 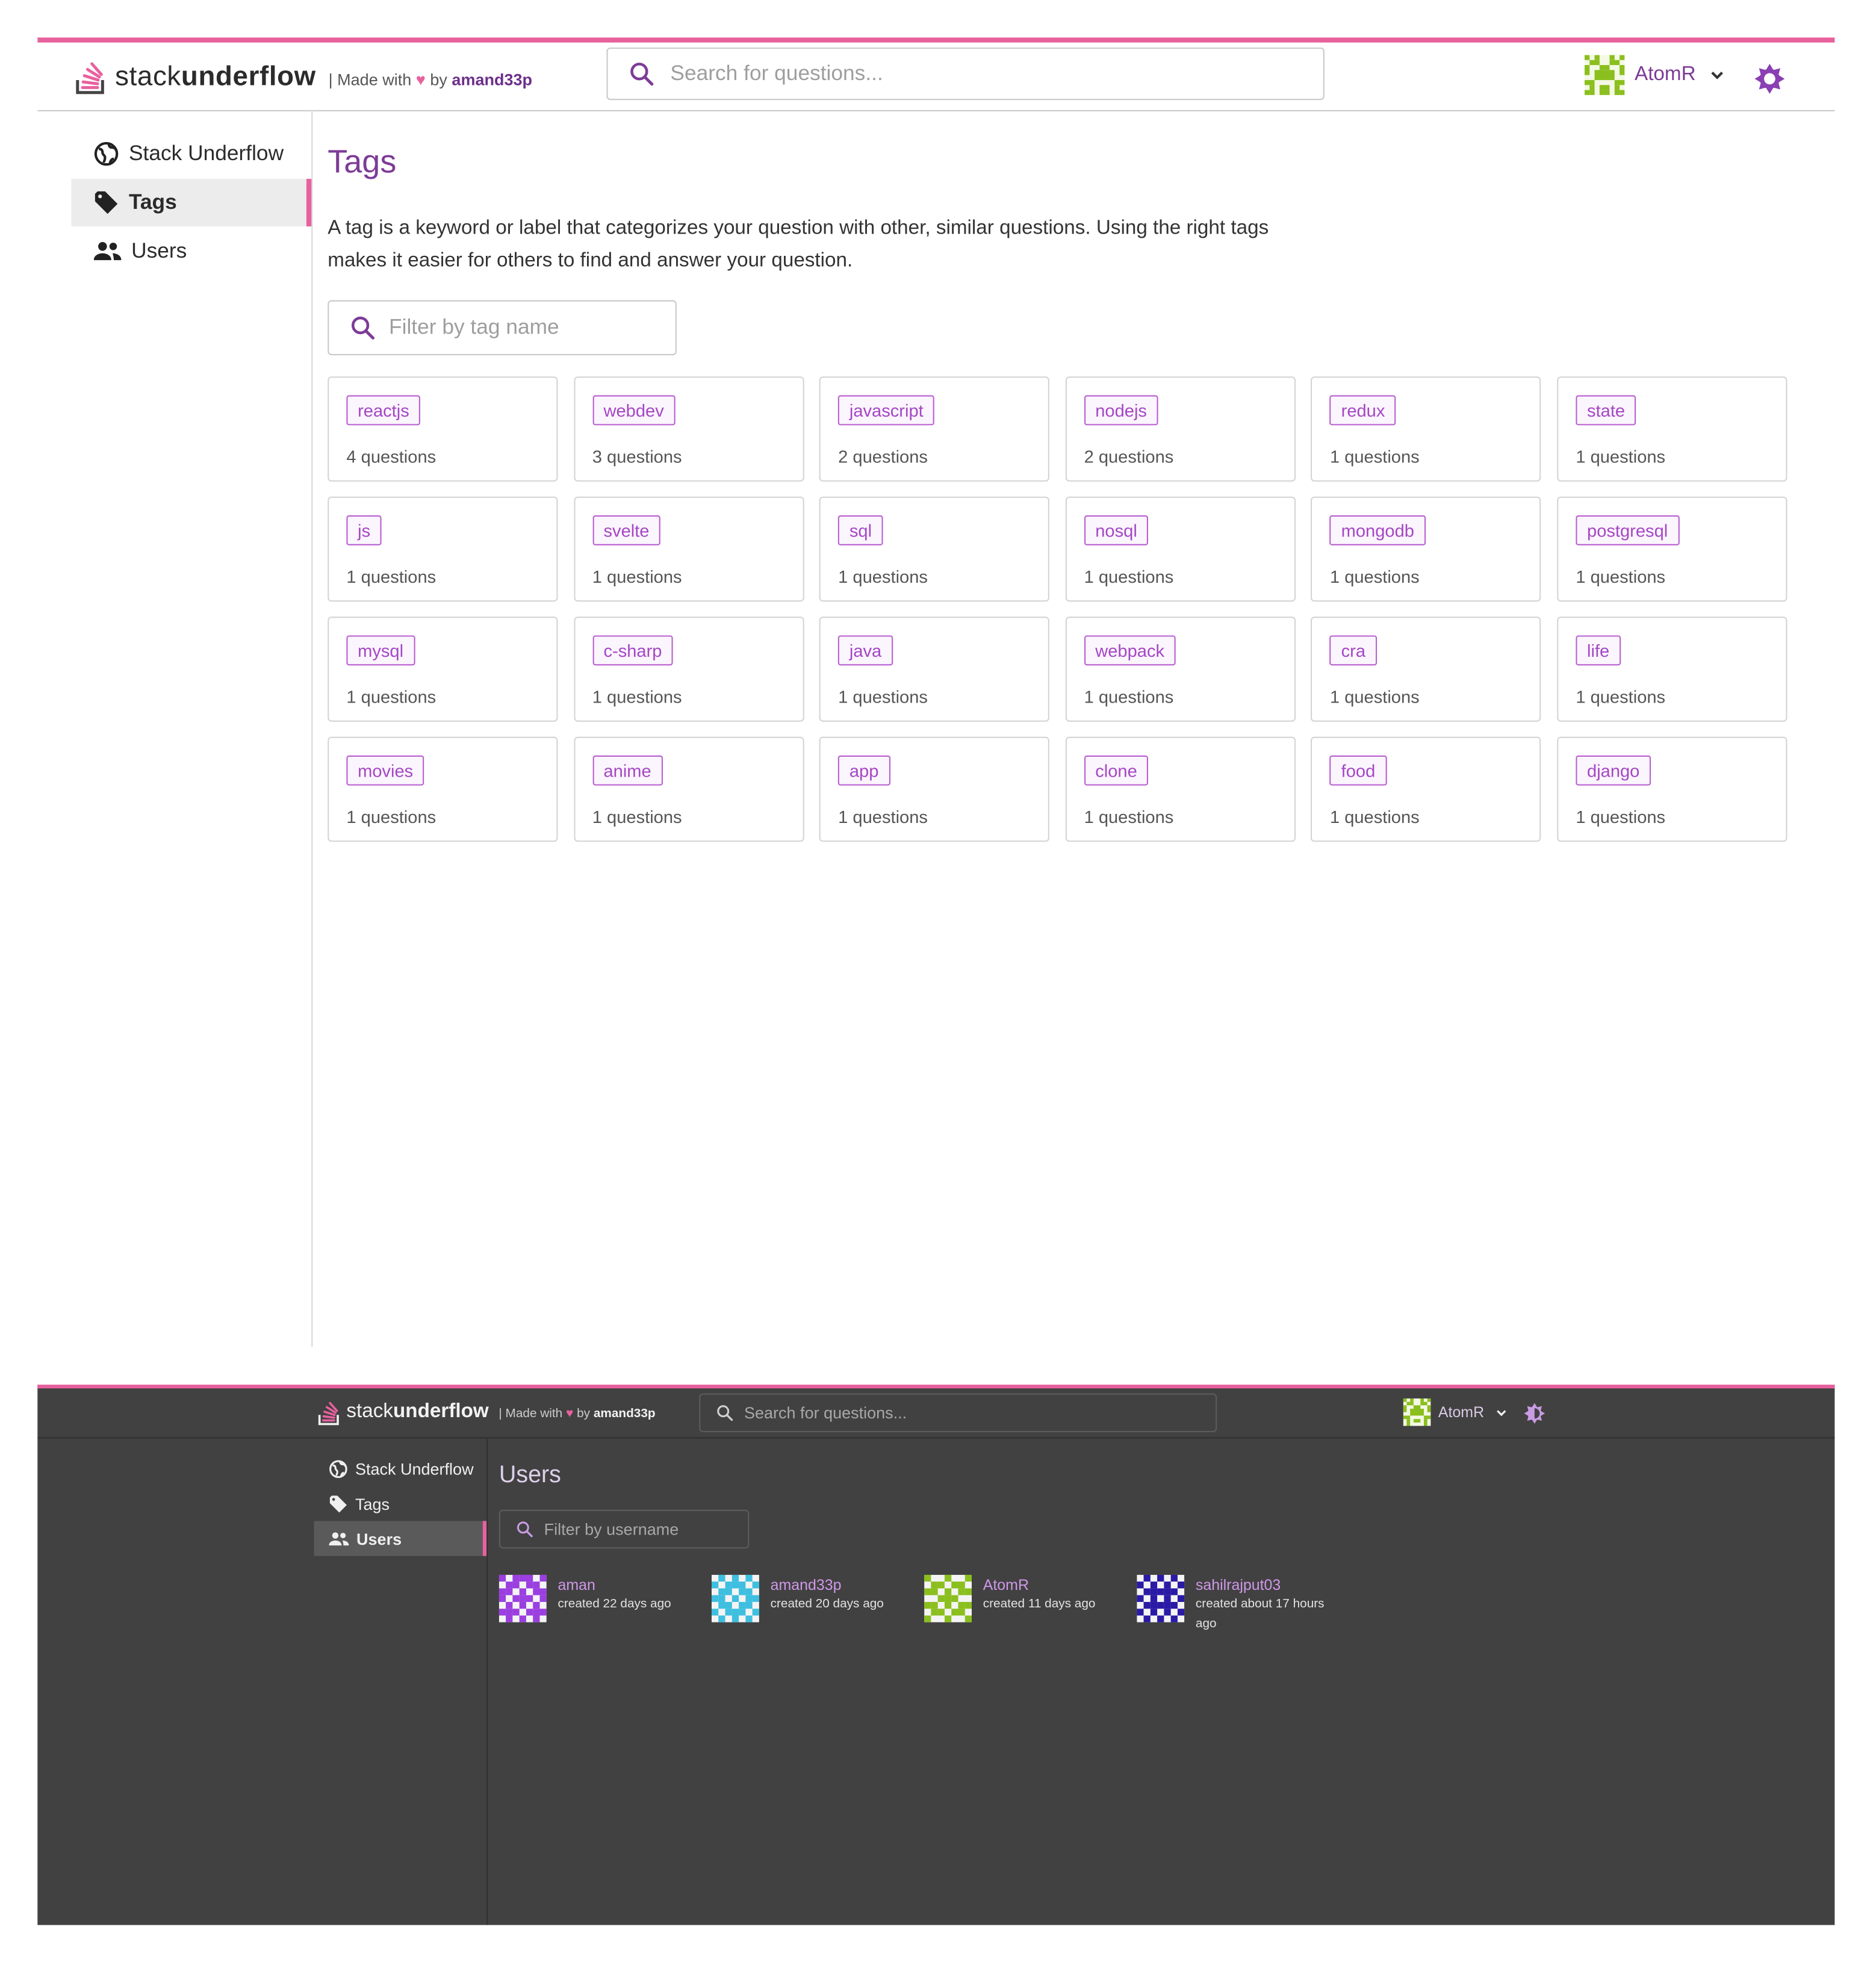 What do you see at coordinates (1598, 650) in the screenshot?
I see `tag-chip: life` at bounding box center [1598, 650].